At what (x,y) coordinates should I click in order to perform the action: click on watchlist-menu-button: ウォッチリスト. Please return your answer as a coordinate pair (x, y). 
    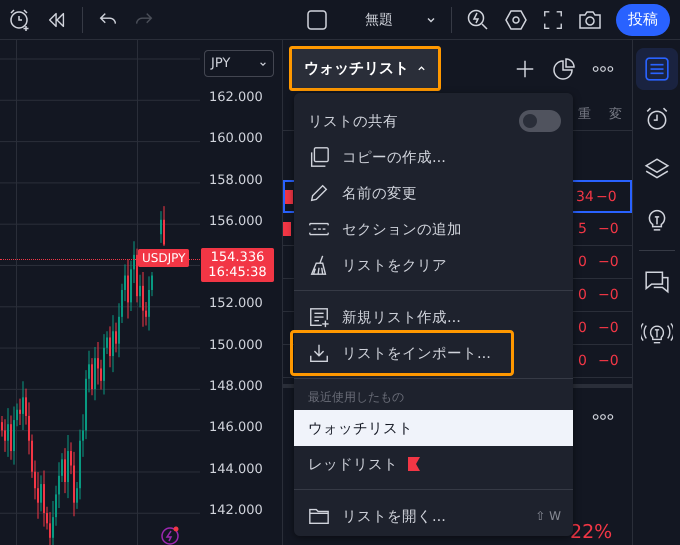
    Looking at the image, I should click on (365, 68).